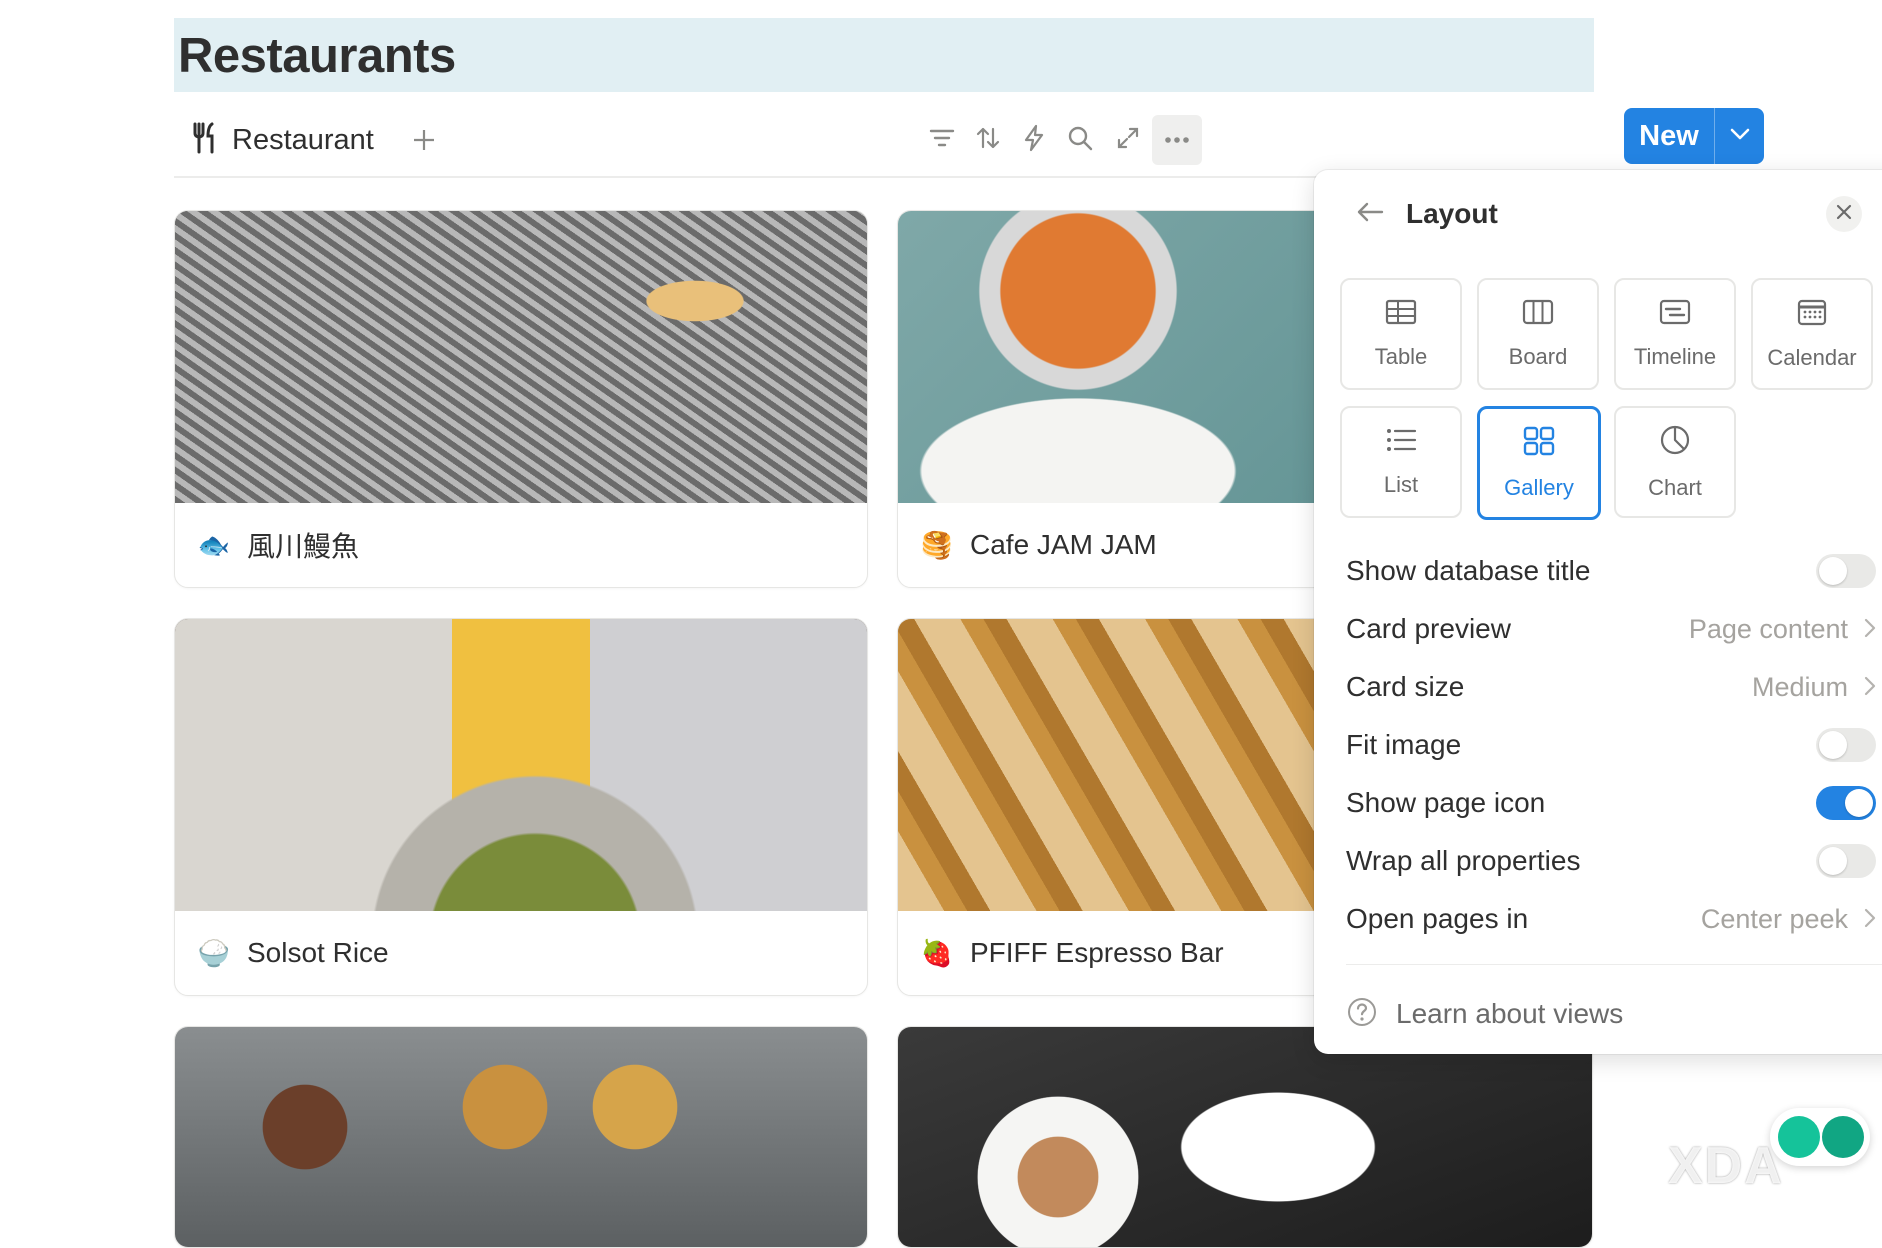 Image resolution: width=1882 pixels, height=1248 pixels. I want to click on chevron-down-icon, so click(1740, 136).